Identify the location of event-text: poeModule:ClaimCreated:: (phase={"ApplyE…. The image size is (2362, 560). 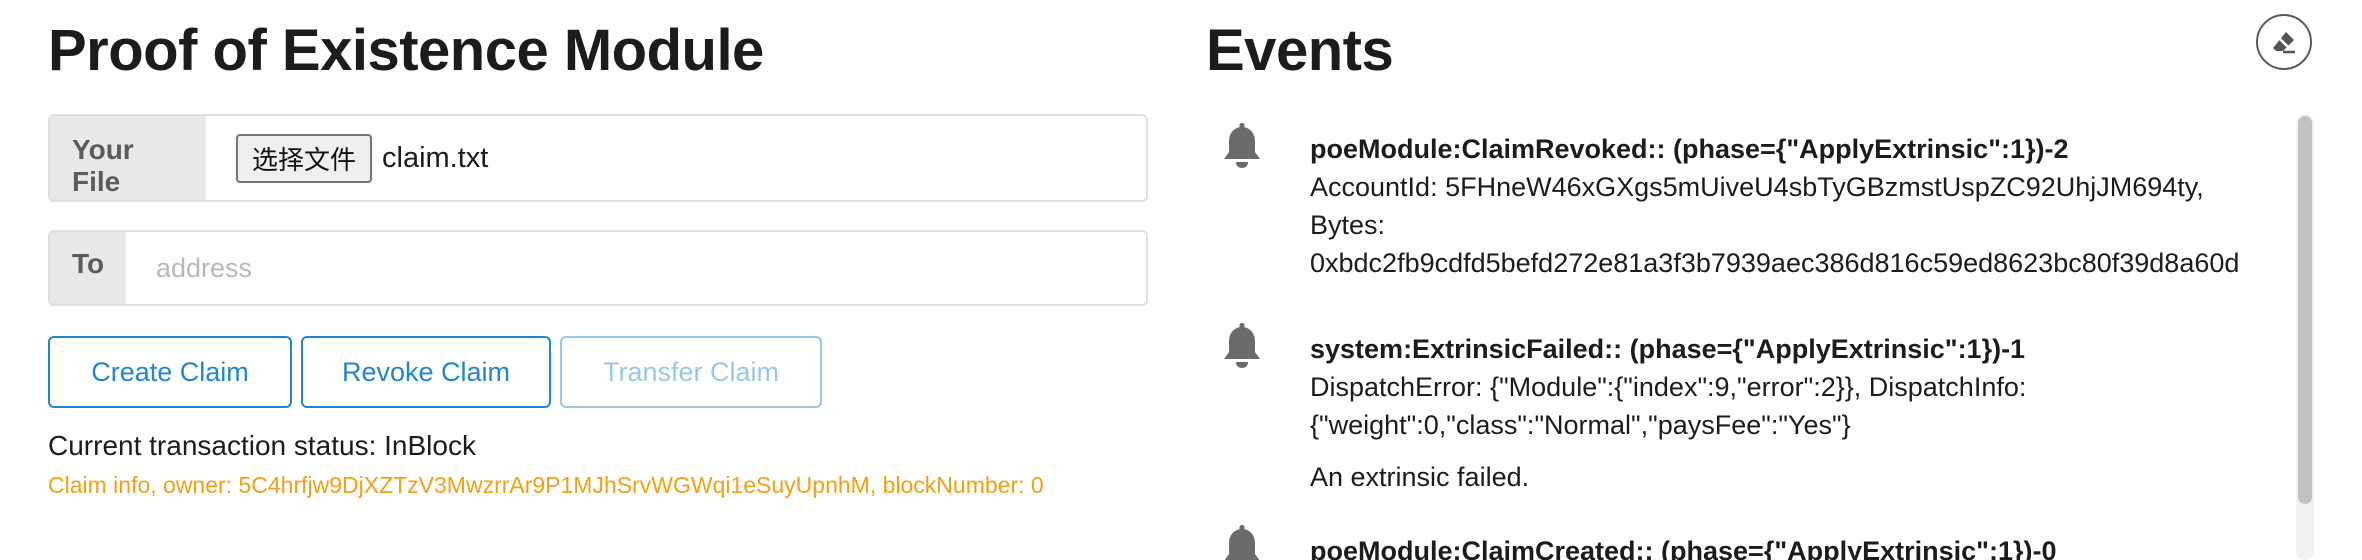
(1683, 546).